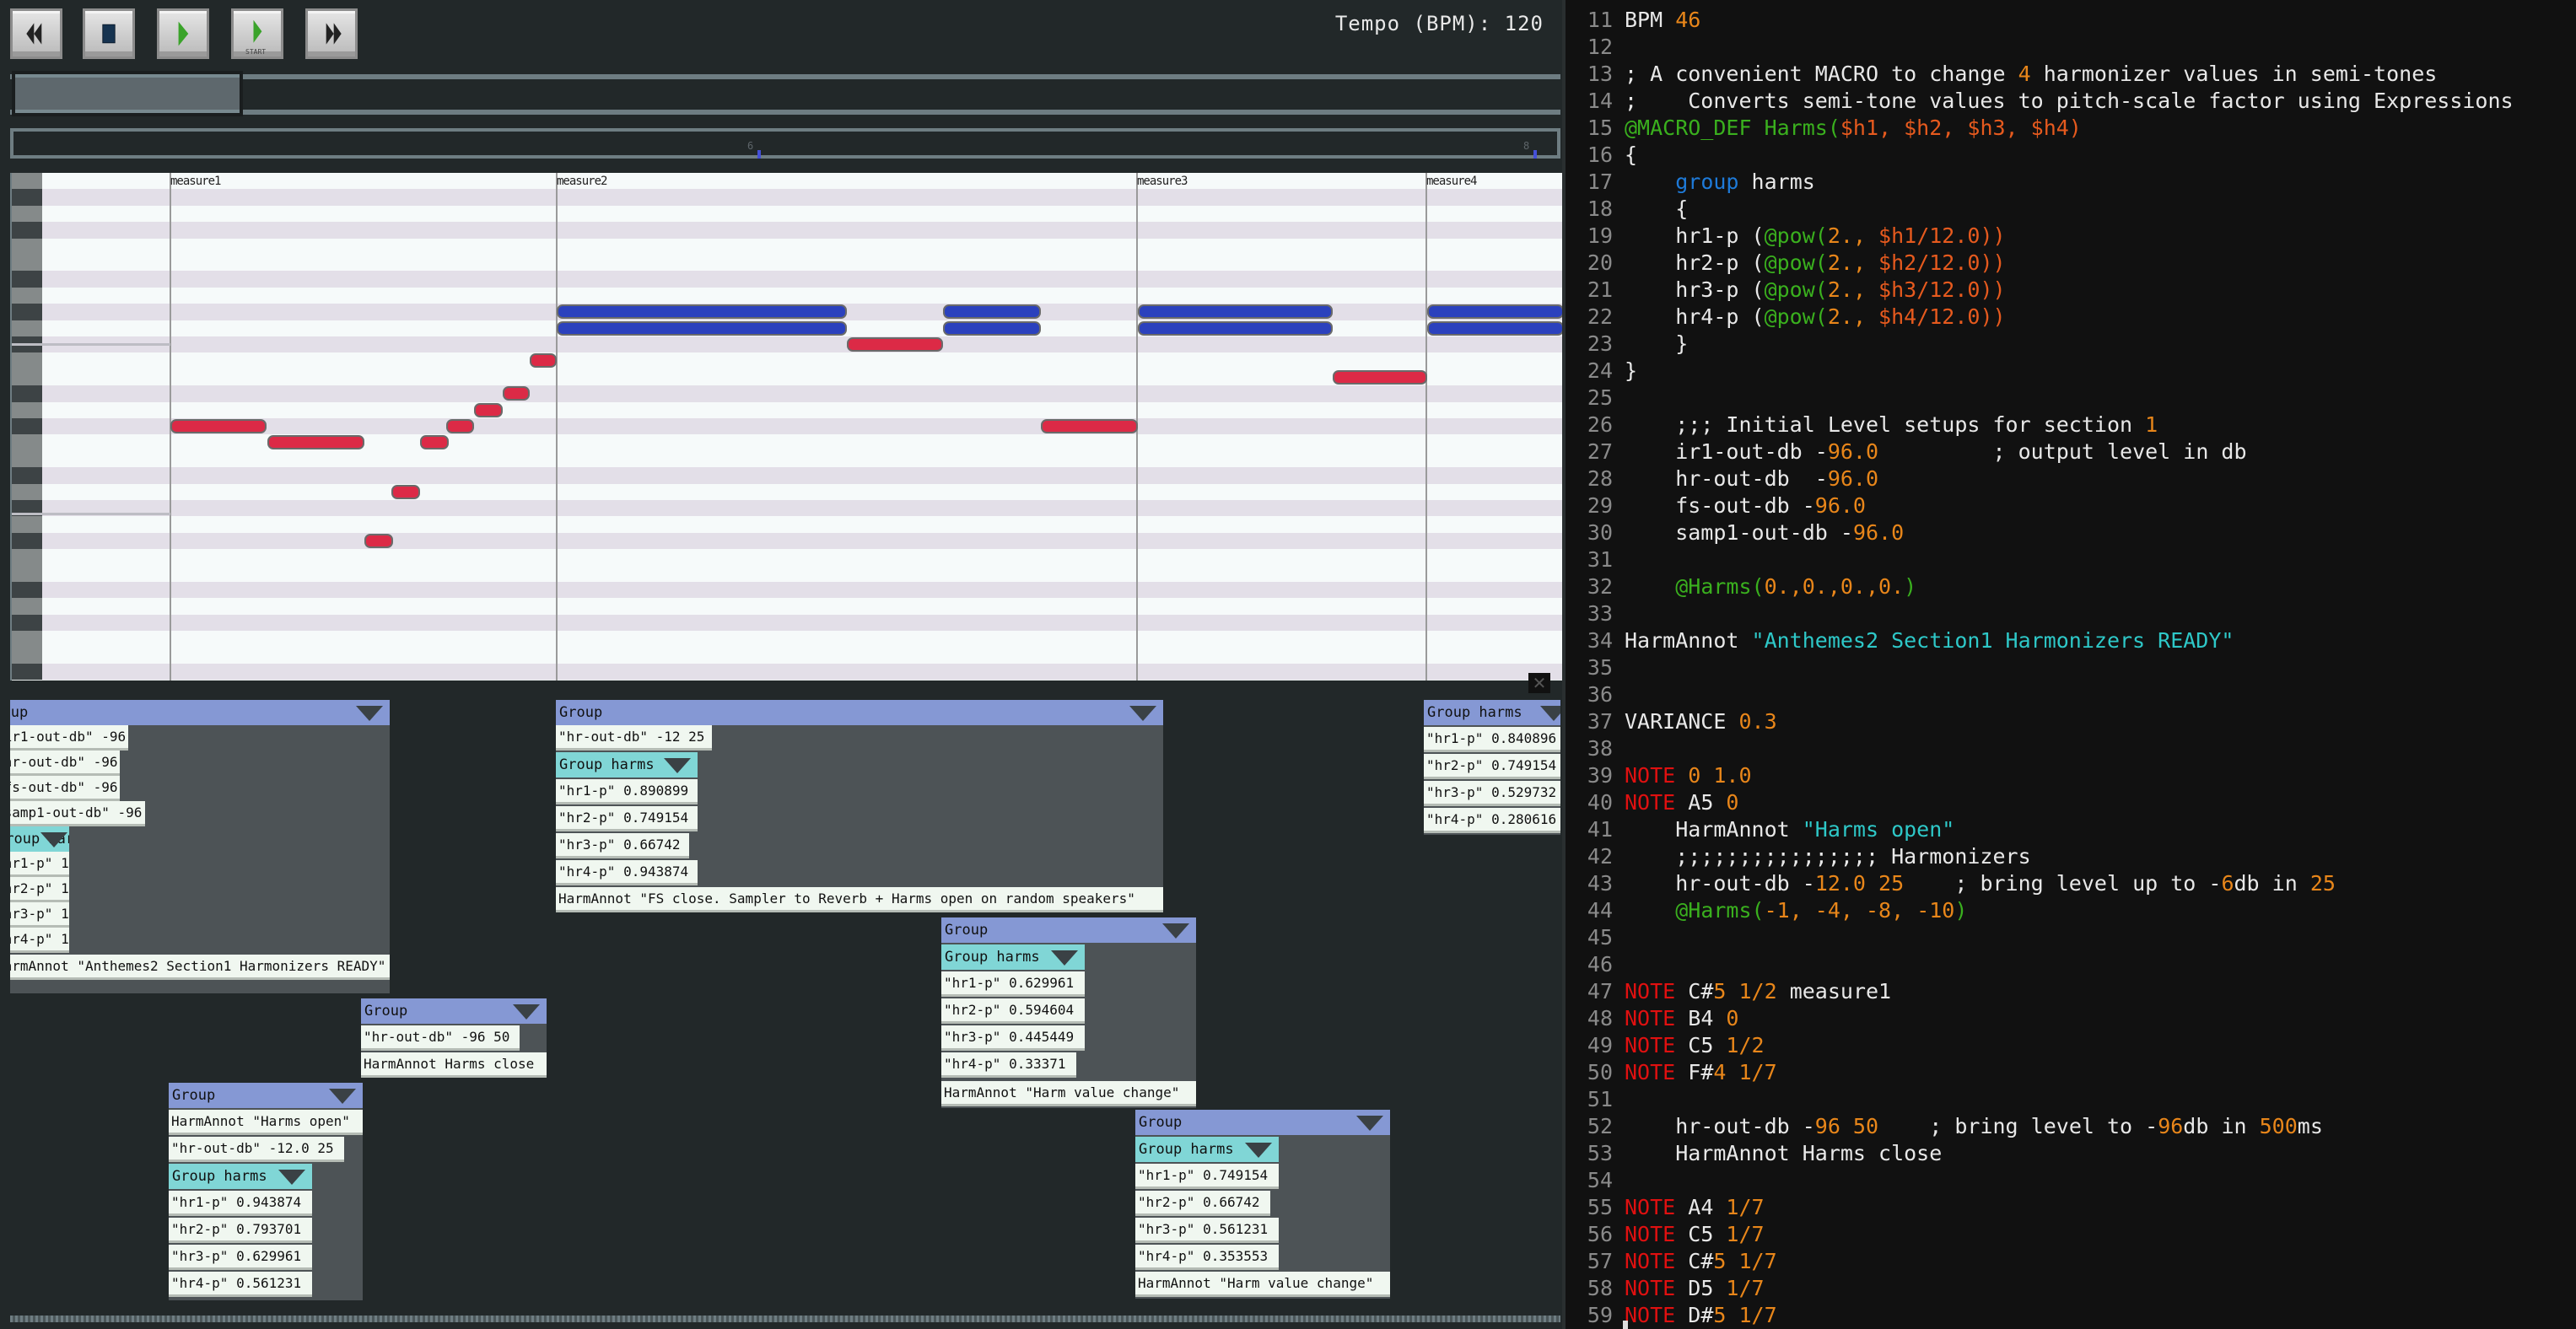 The width and height of the screenshot is (2576, 1329). What do you see at coordinates (240, 1203) in the screenshot?
I see `action-cell: "hr1-p" 0.943874` at bounding box center [240, 1203].